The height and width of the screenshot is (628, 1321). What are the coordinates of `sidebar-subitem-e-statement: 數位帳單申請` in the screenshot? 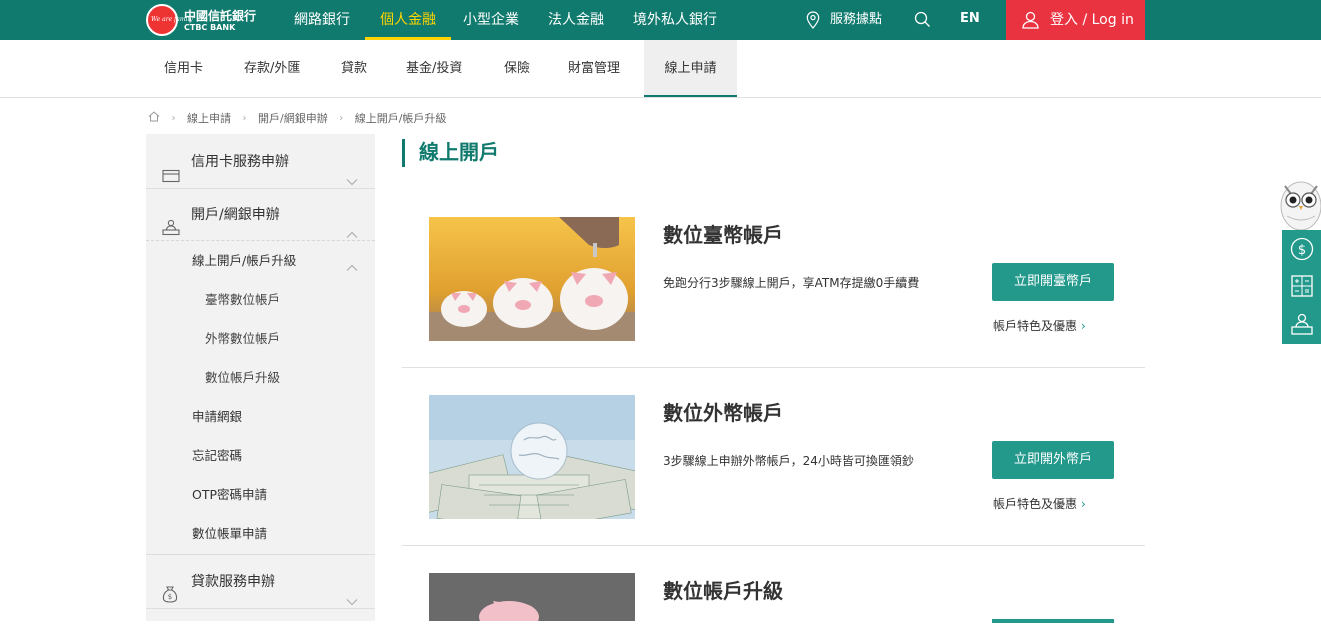 It's located at (229, 534).